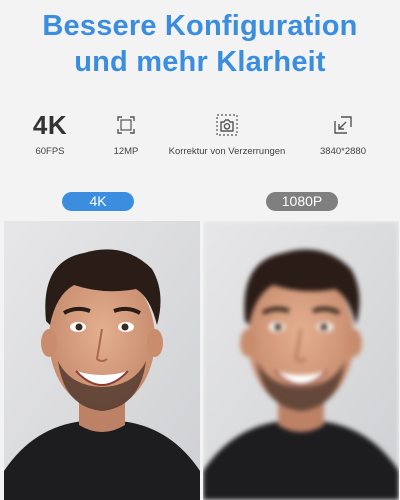 The image size is (400, 500). Describe the element at coordinates (98, 201) in the screenshot. I see `badge-4k: 4K` at that location.